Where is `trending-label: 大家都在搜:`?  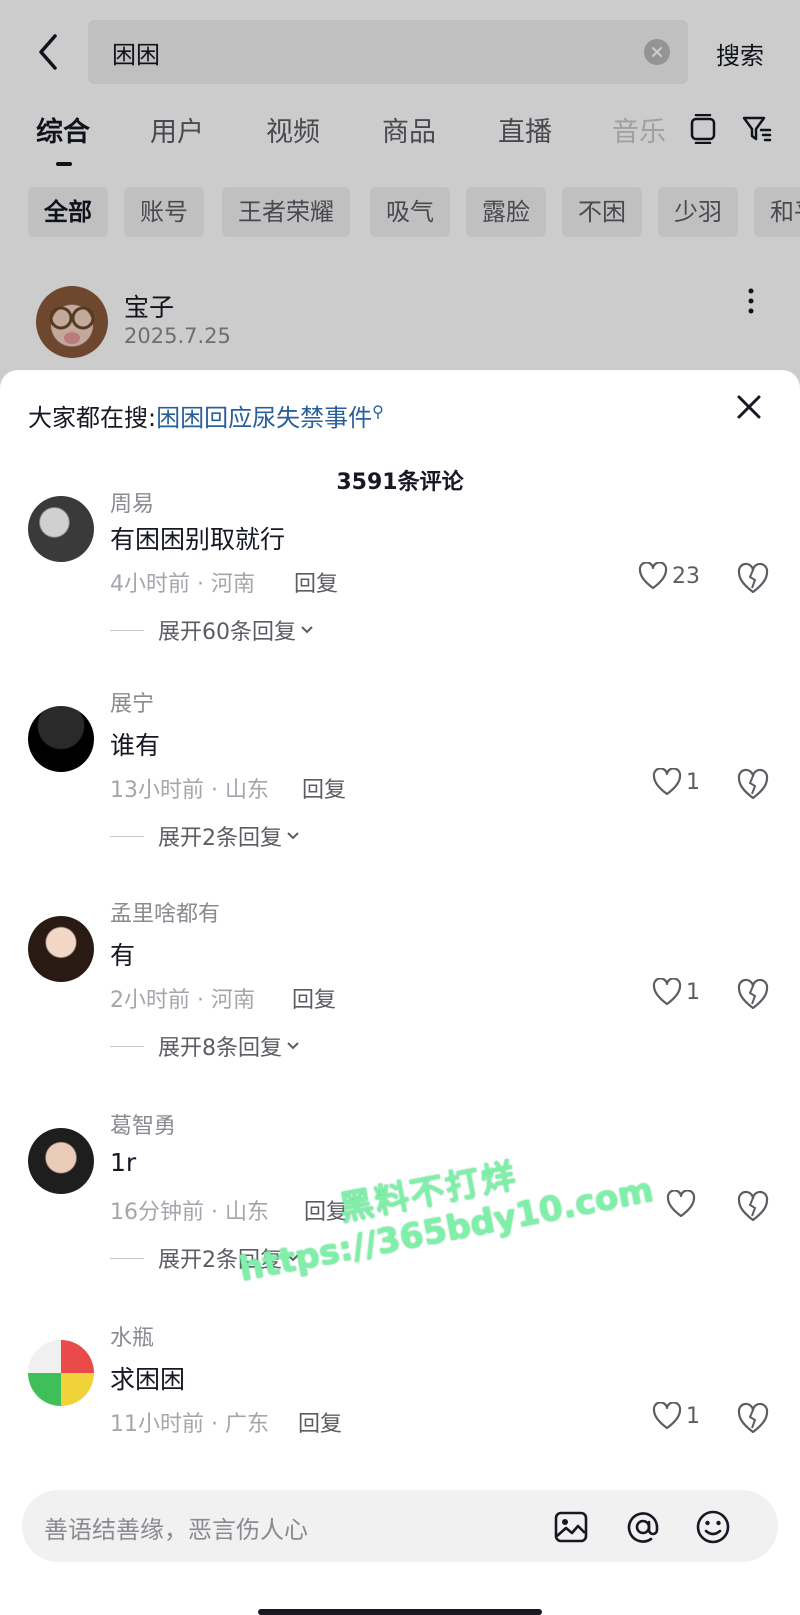 trending-label: 大家都在搜: is located at coordinates (92, 418).